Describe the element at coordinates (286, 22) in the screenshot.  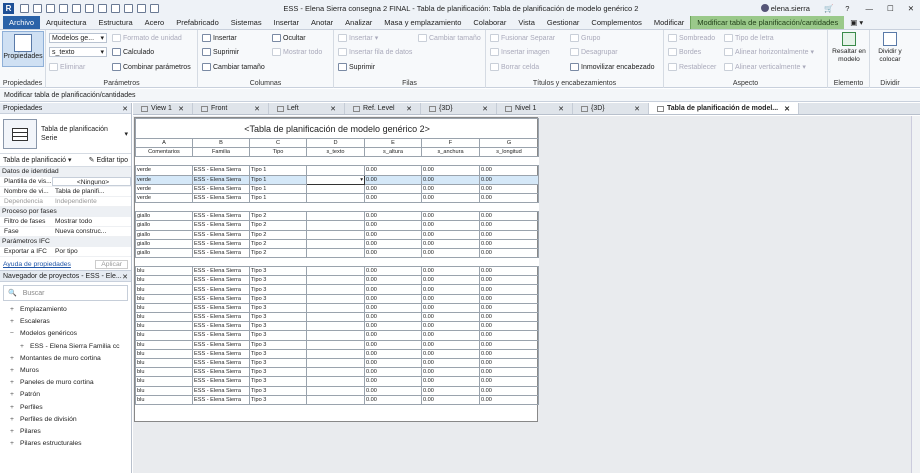
I see `tab-insertar: Insertar` at that location.